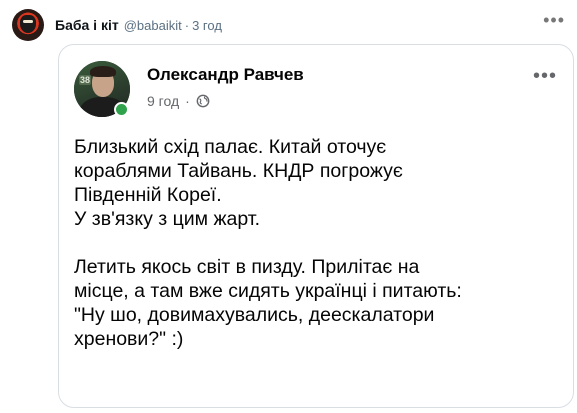 The image size is (577, 413). What do you see at coordinates (85, 80) in the screenshot?
I see `avatar-badge: 38` at bounding box center [85, 80].